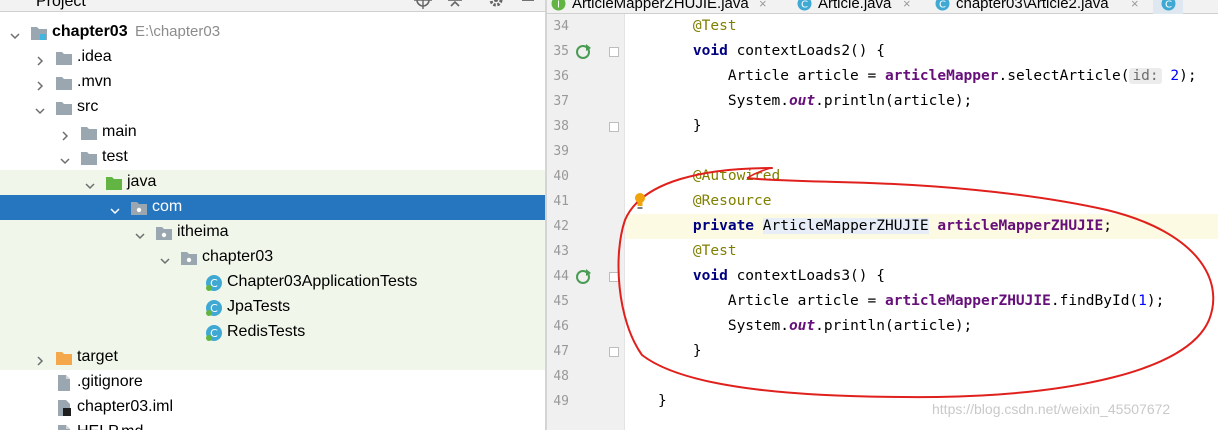  I want to click on code-token: @Resource, so click(732, 201).